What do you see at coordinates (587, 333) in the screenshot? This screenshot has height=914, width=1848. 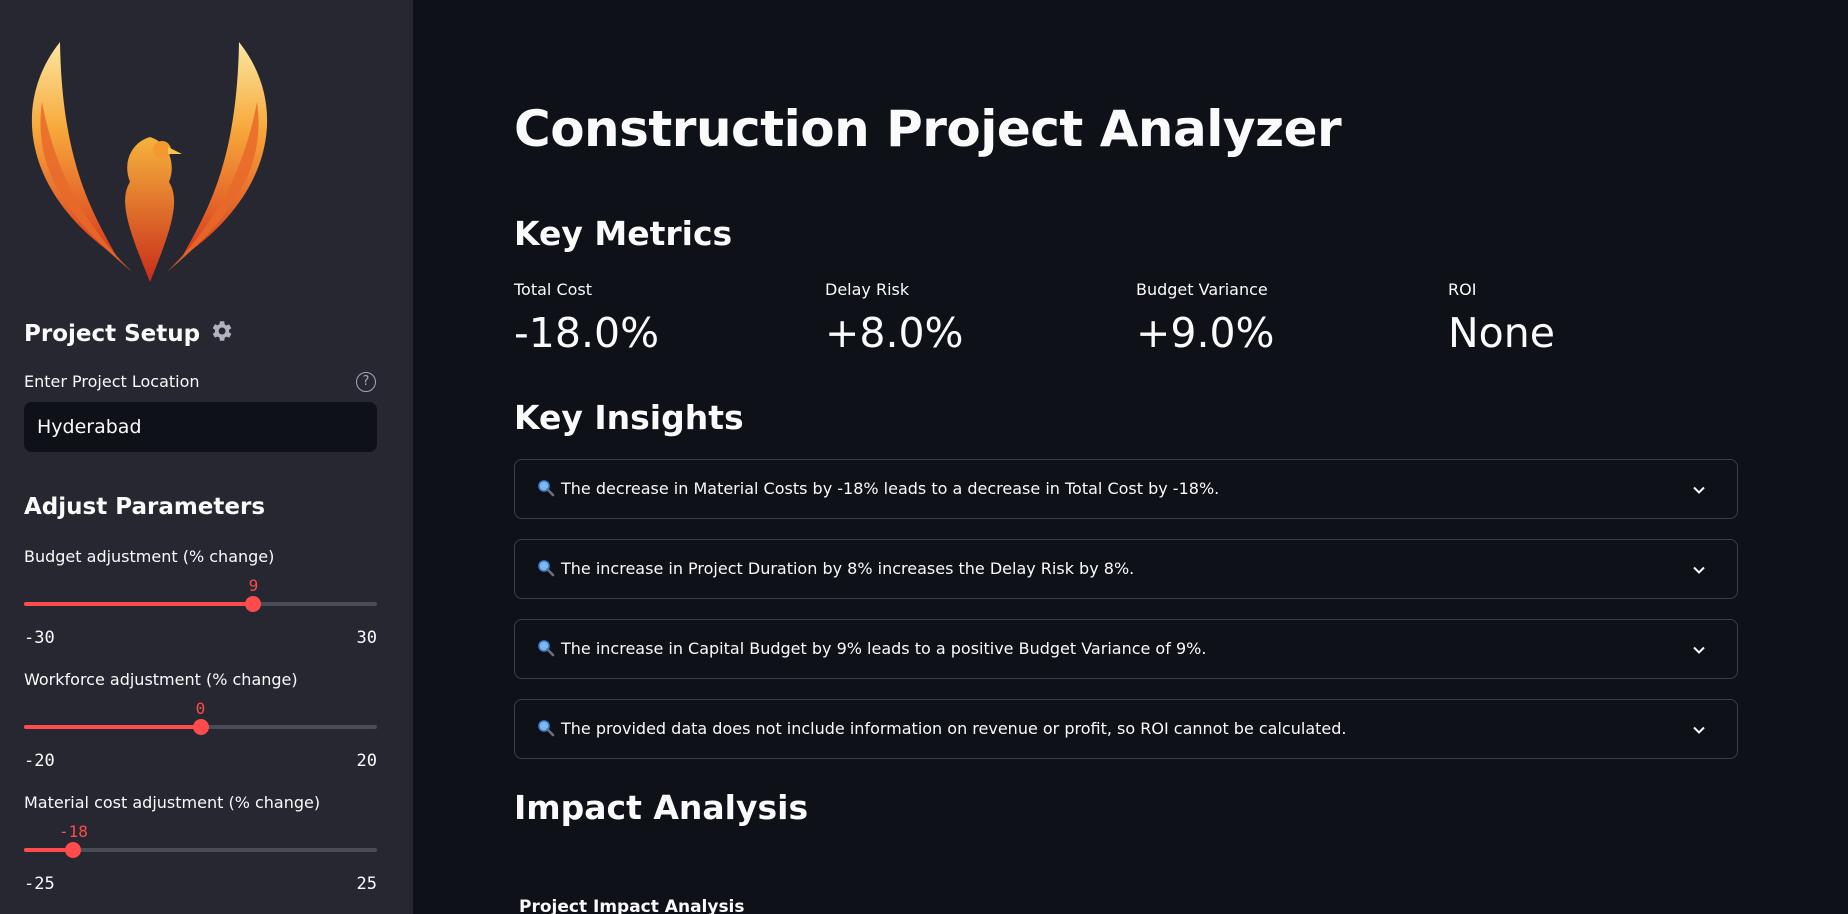 I see `metric-value: -18.0%` at bounding box center [587, 333].